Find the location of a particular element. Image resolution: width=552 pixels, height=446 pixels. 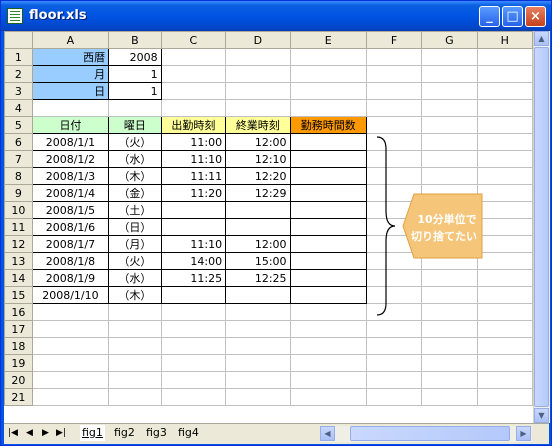

horizontal-scrollbar: ◀ ▶ is located at coordinates (426, 434).